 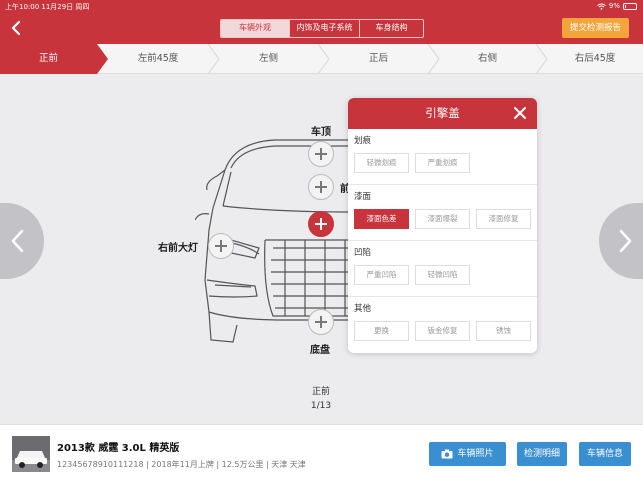 What do you see at coordinates (321, 132) in the screenshot?
I see `label-roof: 车顶` at bounding box center [321, 132].